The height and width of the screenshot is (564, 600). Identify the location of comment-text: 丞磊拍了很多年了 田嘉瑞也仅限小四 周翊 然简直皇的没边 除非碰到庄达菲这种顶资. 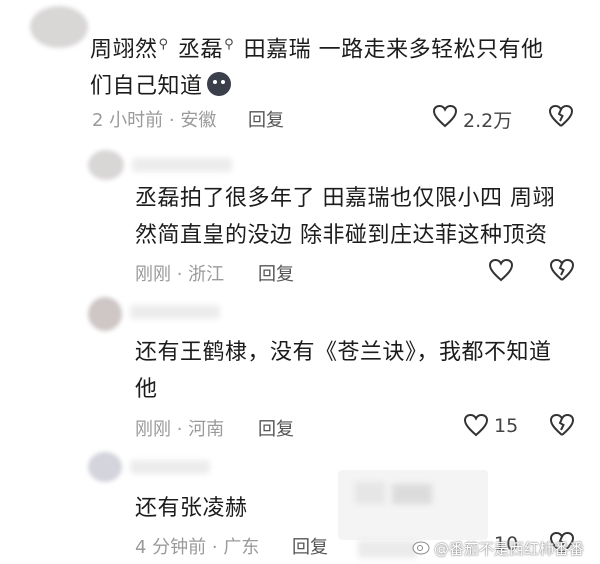
(365, 217).